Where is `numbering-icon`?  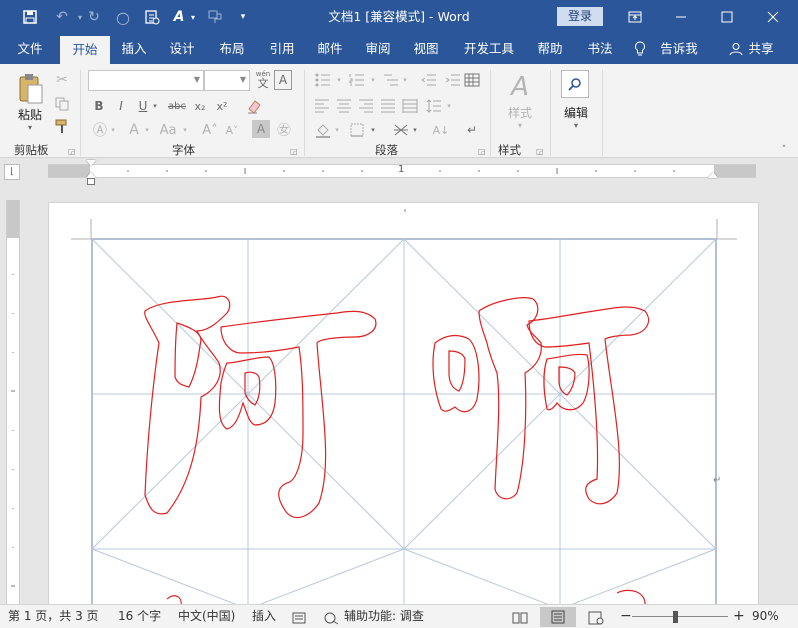 numbering-icon is located at coordinates (357, 80).